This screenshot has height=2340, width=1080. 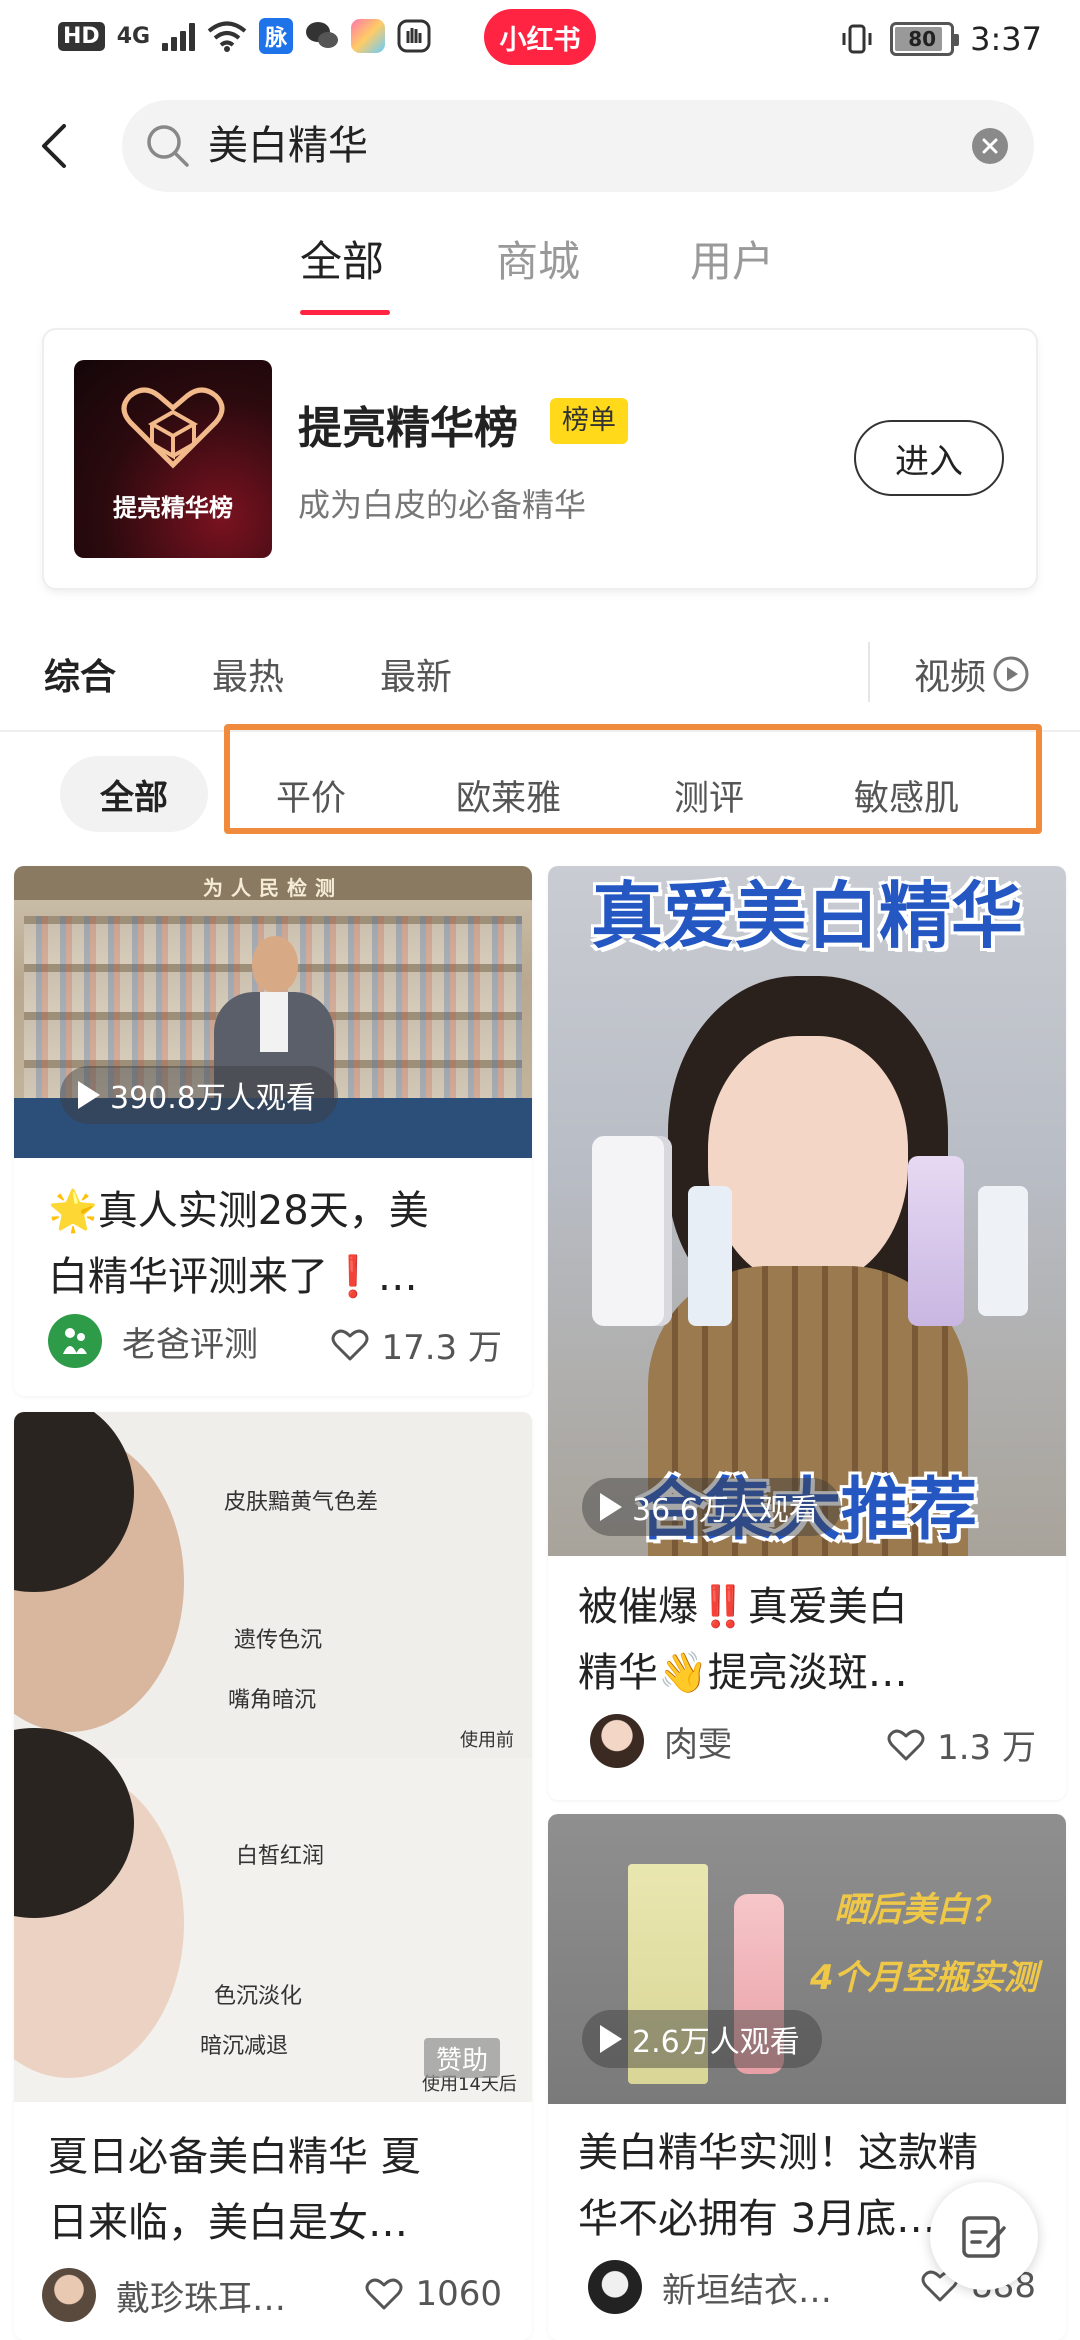 I want to click on status-bar: HD 4G 脉 小红书 80 3:37, so click(x=540, y=42).